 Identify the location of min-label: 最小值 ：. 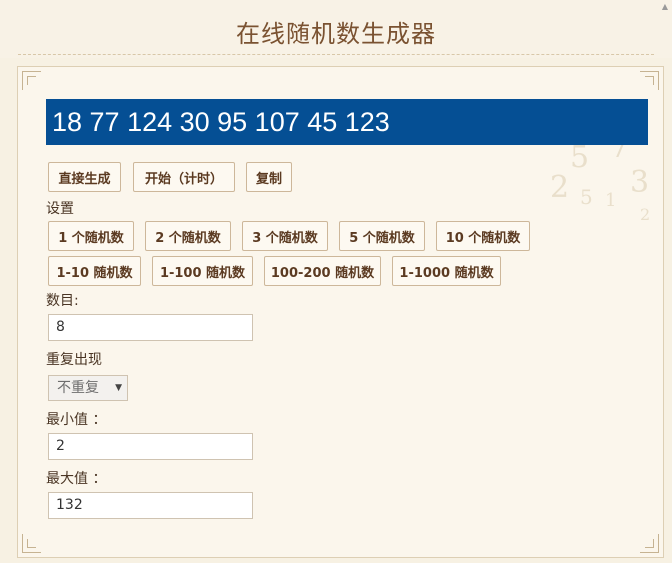
(76, 420).